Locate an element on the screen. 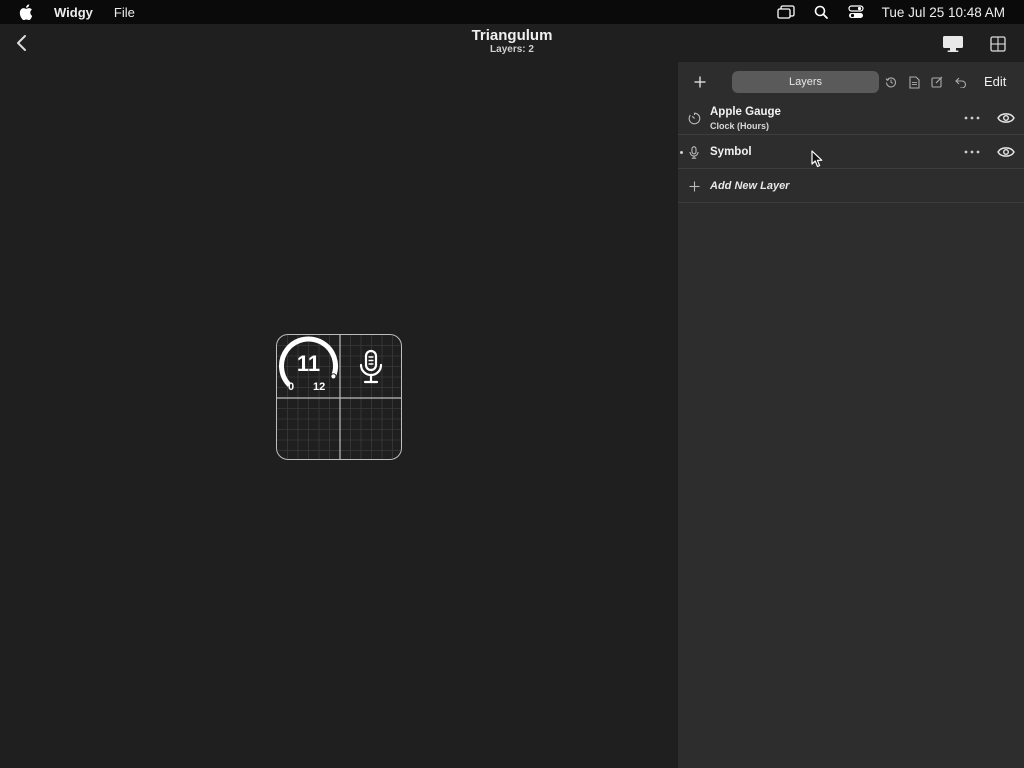  child-marker is located at coordinates (681, 152).